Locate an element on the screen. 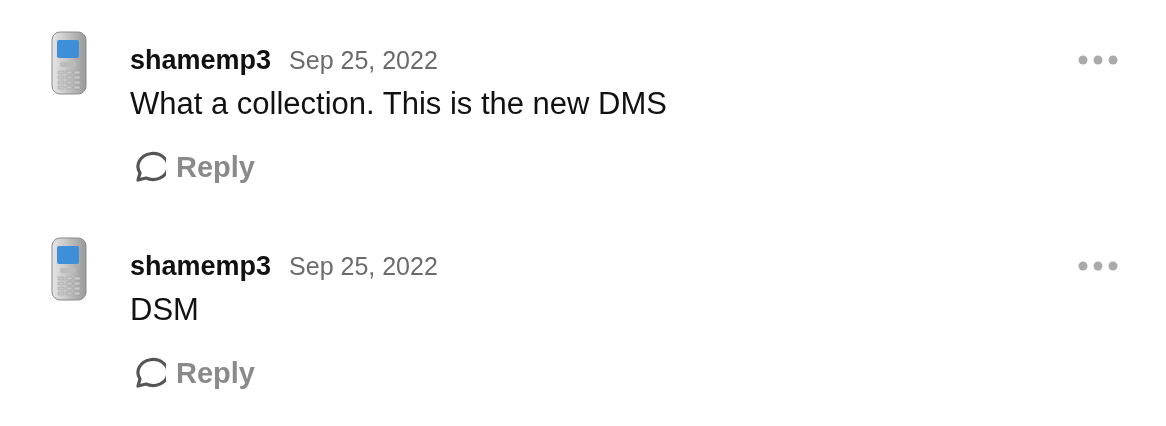  comment-text: What a collection. This is the new DMS is located at coordinates (399, 104).